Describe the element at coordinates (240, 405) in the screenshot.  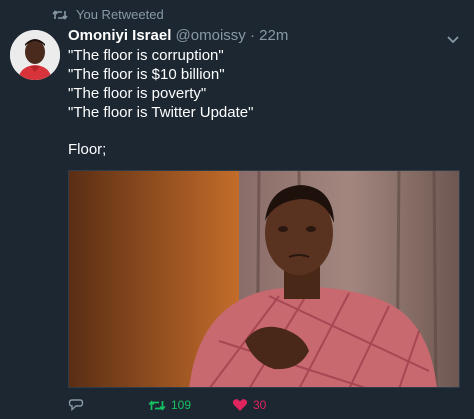
I see `heart-icon` at that location.